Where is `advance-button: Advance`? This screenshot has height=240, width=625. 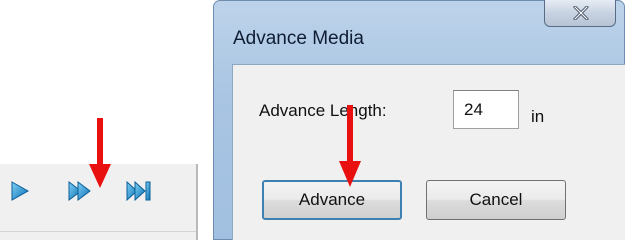
advance-button: Advance is located at coordinates (332, 200).